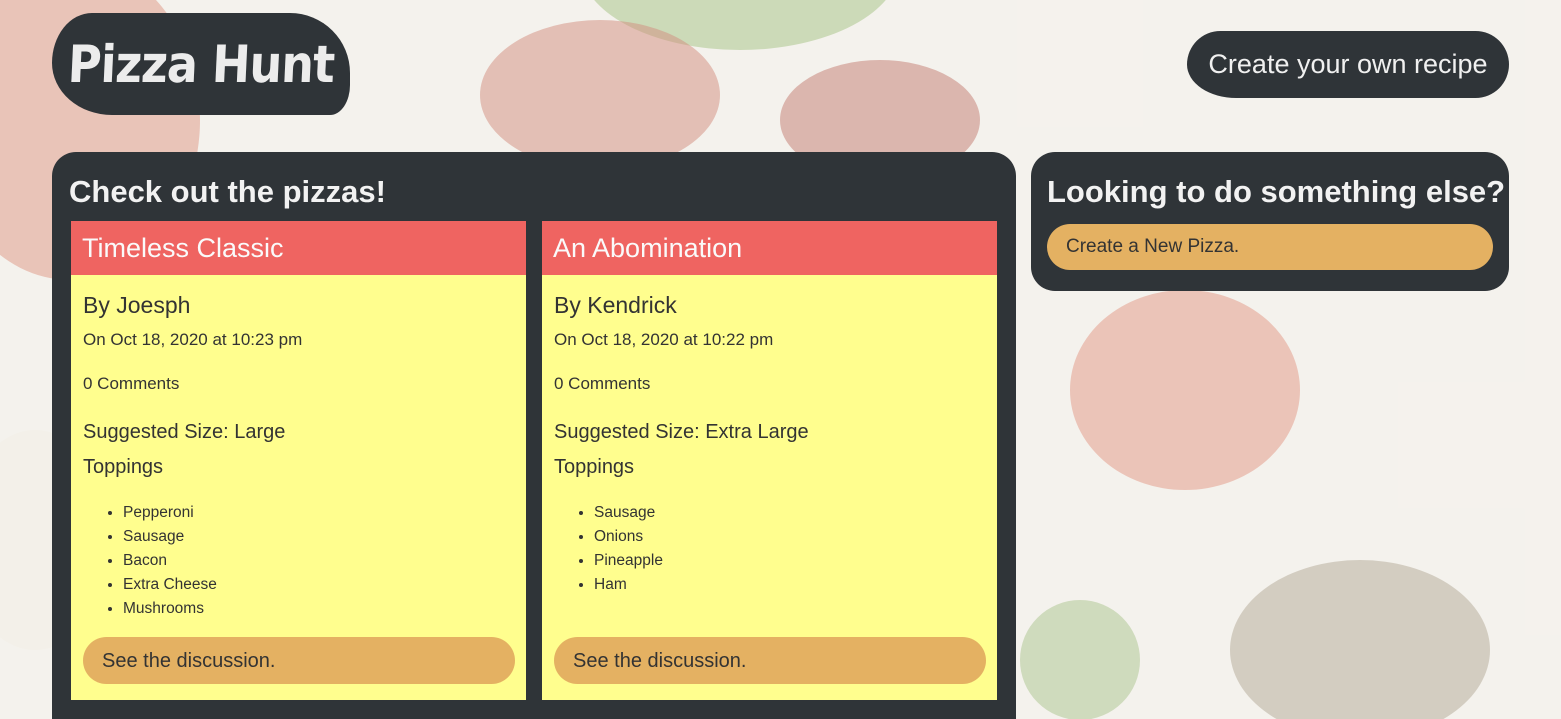  What do you see at coordinates (298, 248) in the screenshot?
I see `pizza-name: Timeless Classic` at bounding box center [298, 248].